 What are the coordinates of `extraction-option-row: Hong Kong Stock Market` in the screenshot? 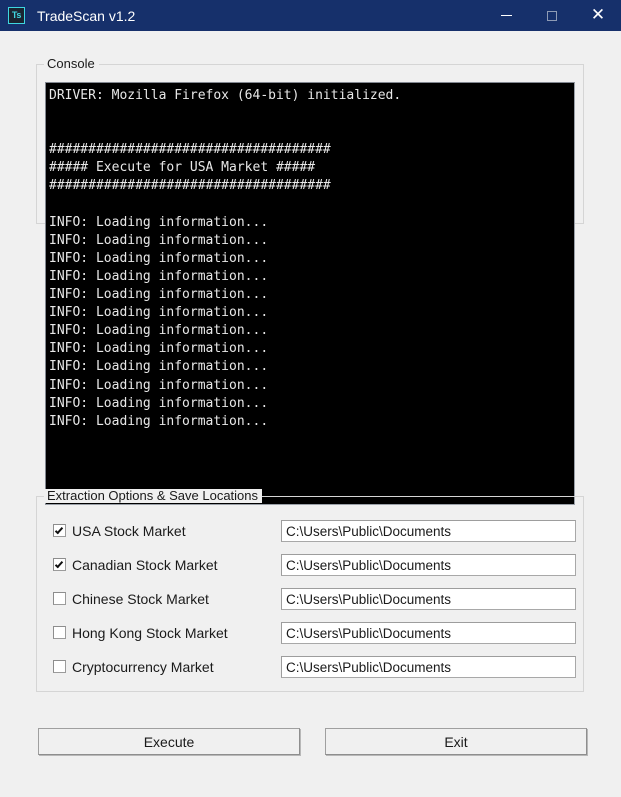 It's located at (310, 633).